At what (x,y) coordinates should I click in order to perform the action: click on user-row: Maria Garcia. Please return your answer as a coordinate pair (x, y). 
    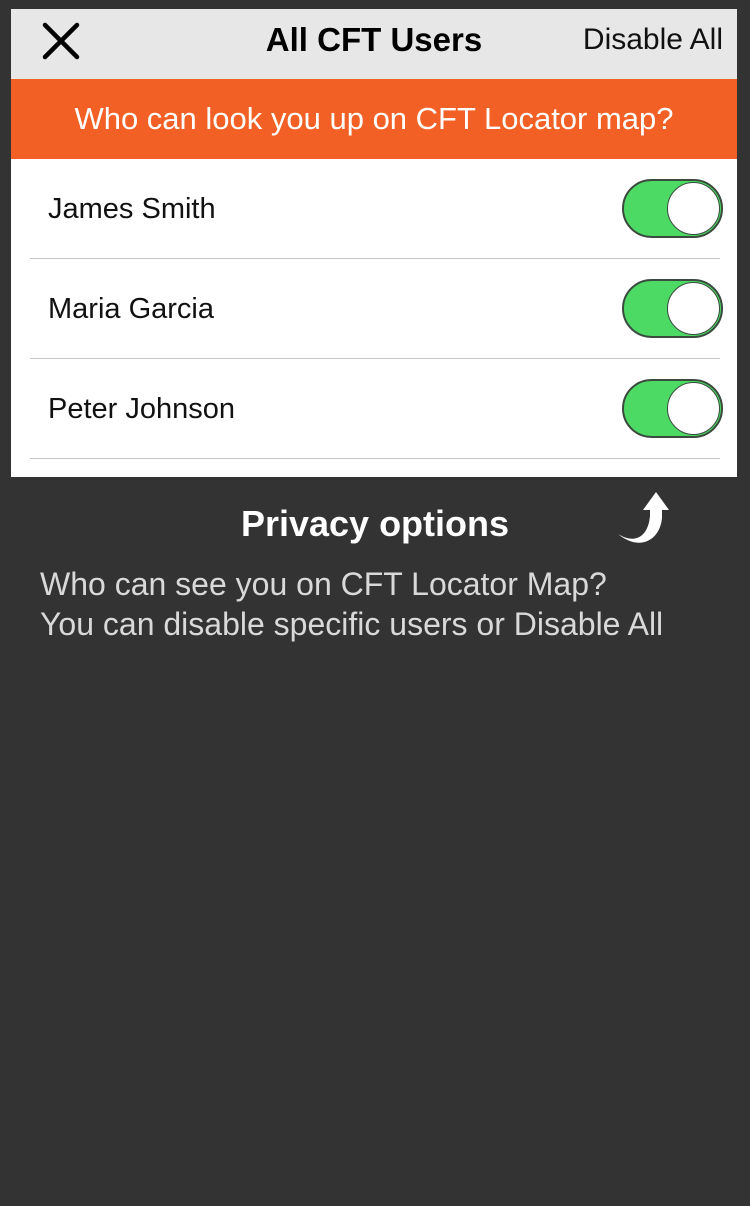
    Looking at the image, I should click on (374, 309).